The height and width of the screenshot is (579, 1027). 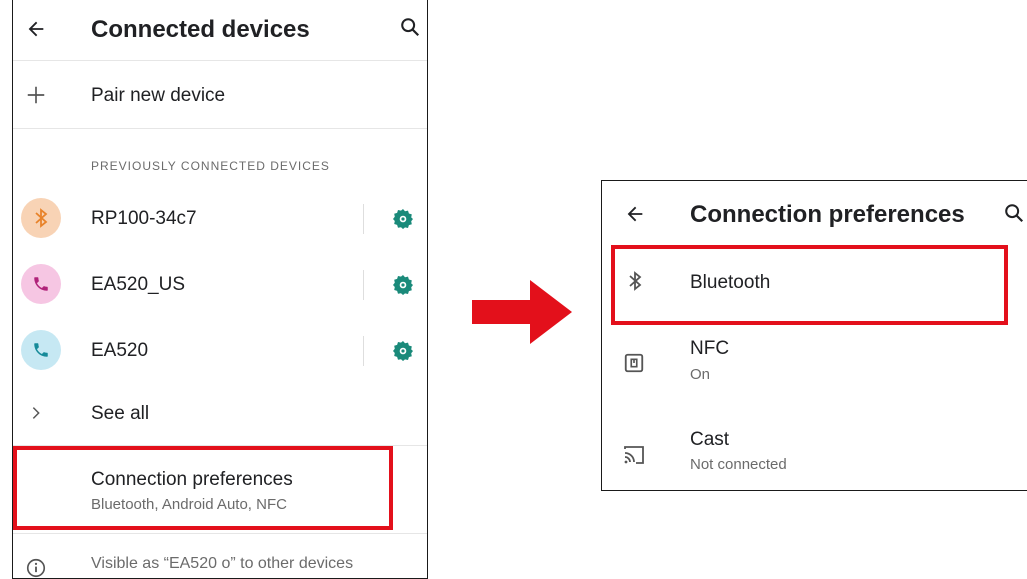 I want to click on section-header: PREVIOUSLY CONNECTED DEVICES, so click(x=210, y=166).